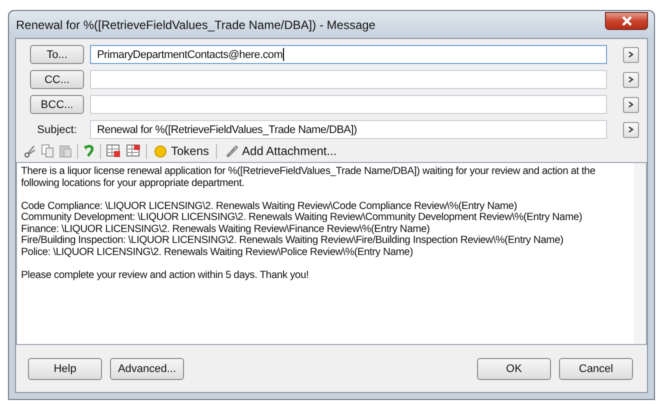 This screenshot has width=664, height=406. What do you see at coordinates (231, 151) in the screenshot?
I see `paperclip-icon` at bounding box center [231, 151].